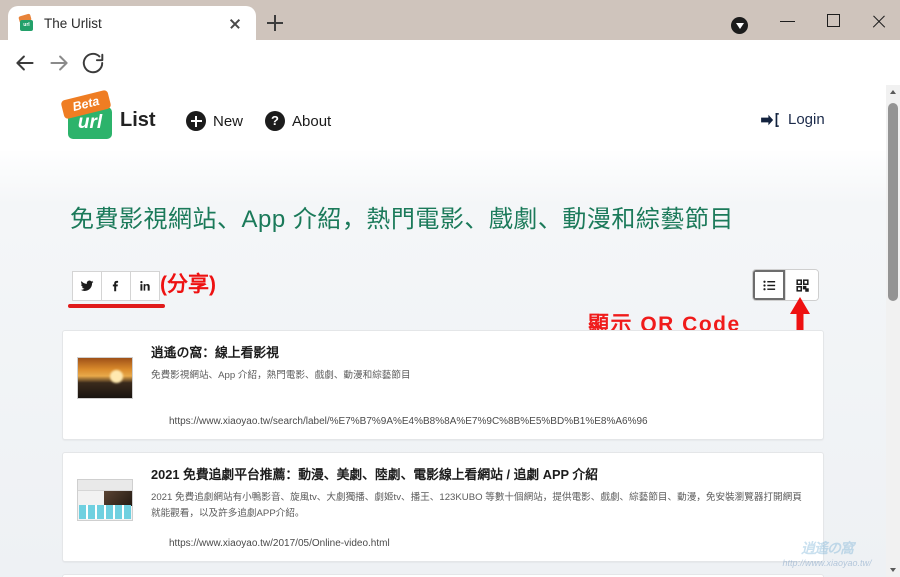 This screenshot has width=900, height=577. What do you see at coordinates (59, 63) in the screenshot?
I see `forward-arrow-icon` at bounding box center [59, 63].